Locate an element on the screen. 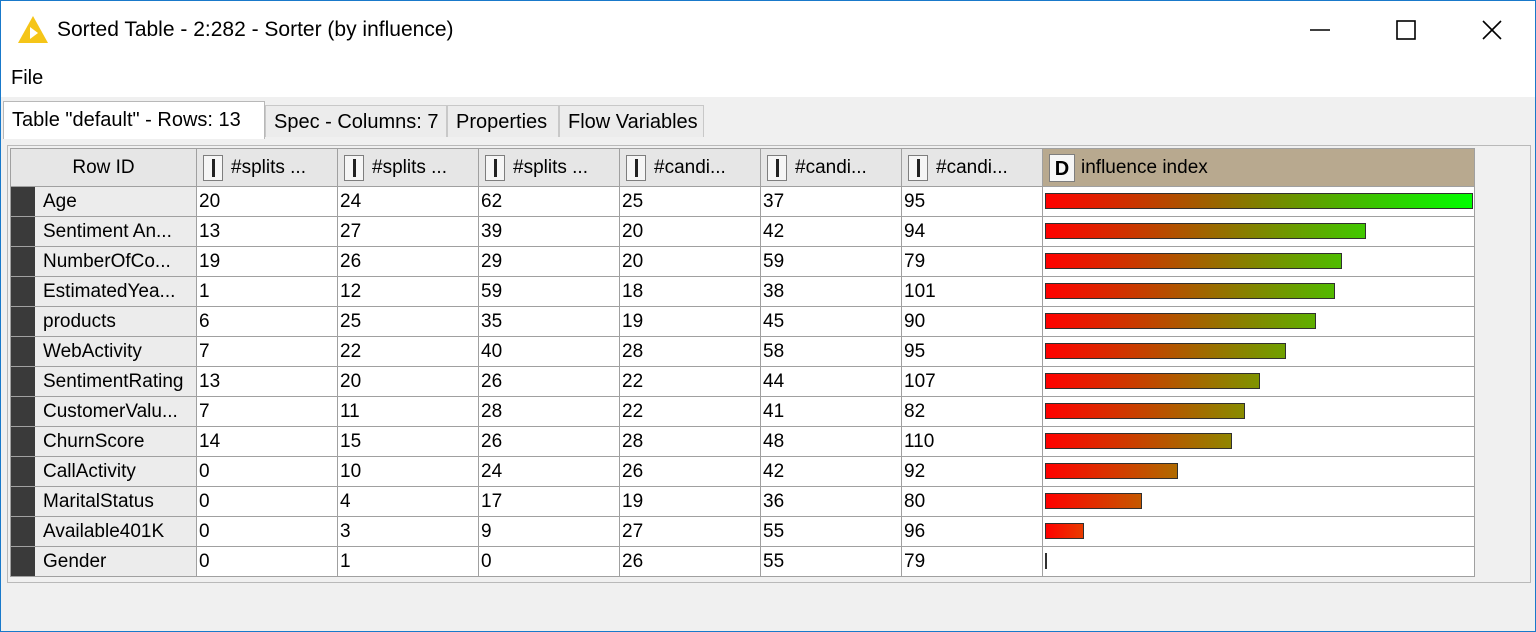  row-id-cell: SentimentRating is located at coordinates (103, 381).